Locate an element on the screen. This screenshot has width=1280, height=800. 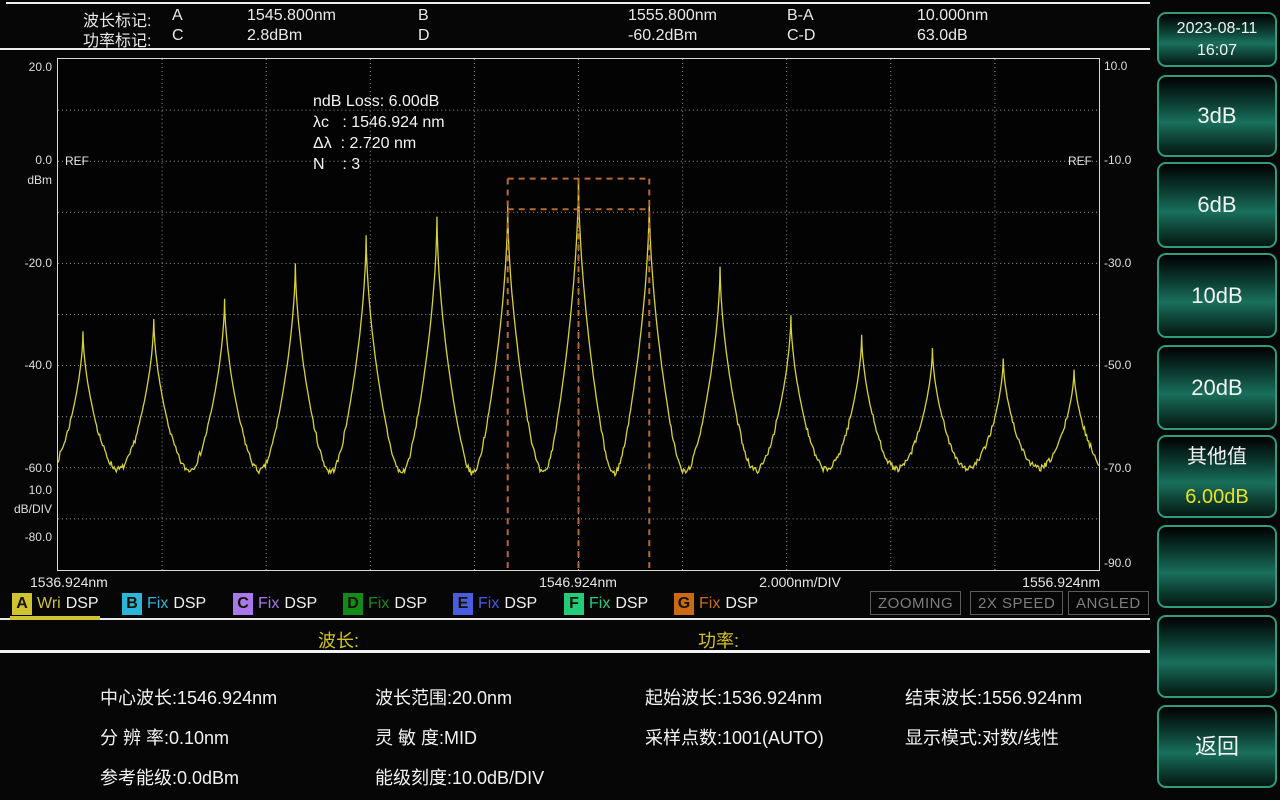
y-right-tick: -30.0 is located at coordinates (1118, 263).